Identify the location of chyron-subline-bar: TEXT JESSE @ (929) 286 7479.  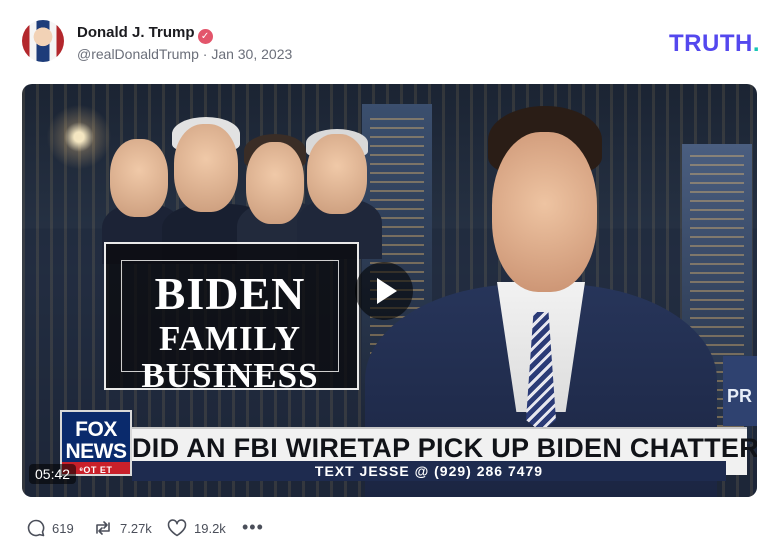
(429, 471).